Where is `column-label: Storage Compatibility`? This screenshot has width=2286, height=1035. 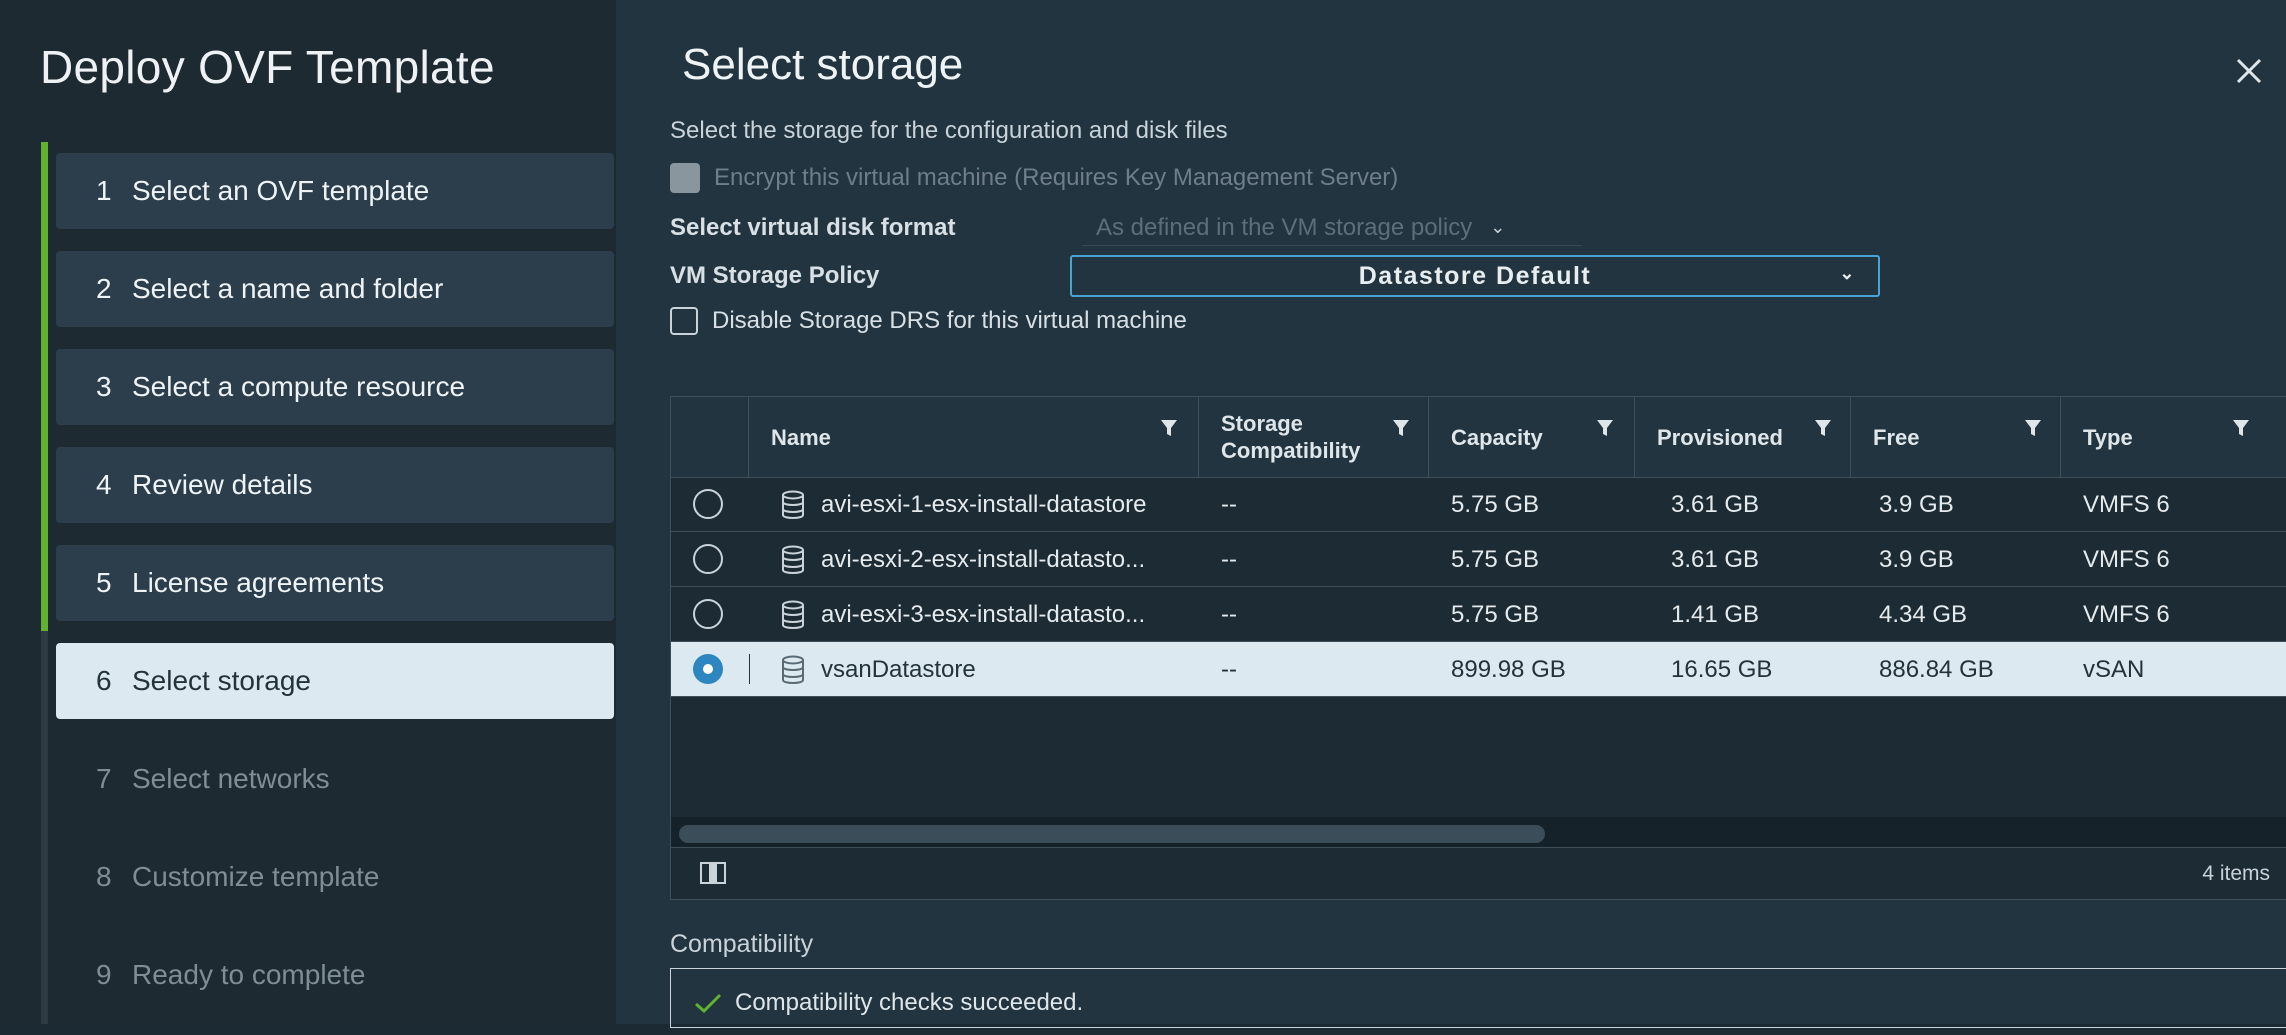
column-label: Storage Compatibility is located at coordinates (1291, 437).